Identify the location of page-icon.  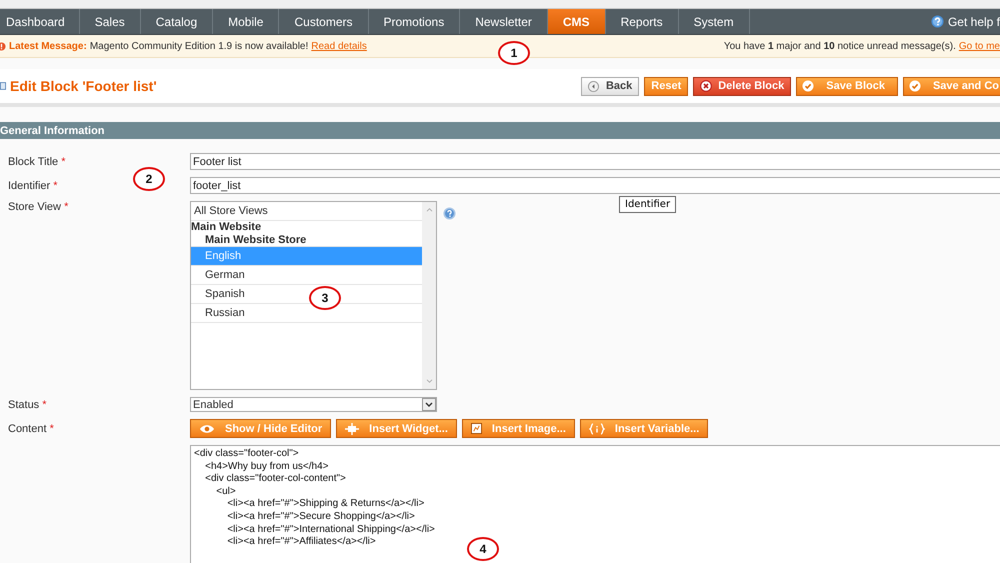
(3, 86).